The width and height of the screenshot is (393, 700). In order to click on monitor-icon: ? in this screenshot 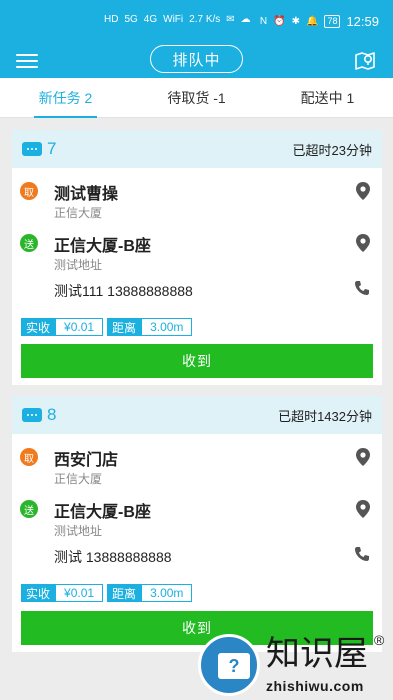, I will do `click(234, 666)`.